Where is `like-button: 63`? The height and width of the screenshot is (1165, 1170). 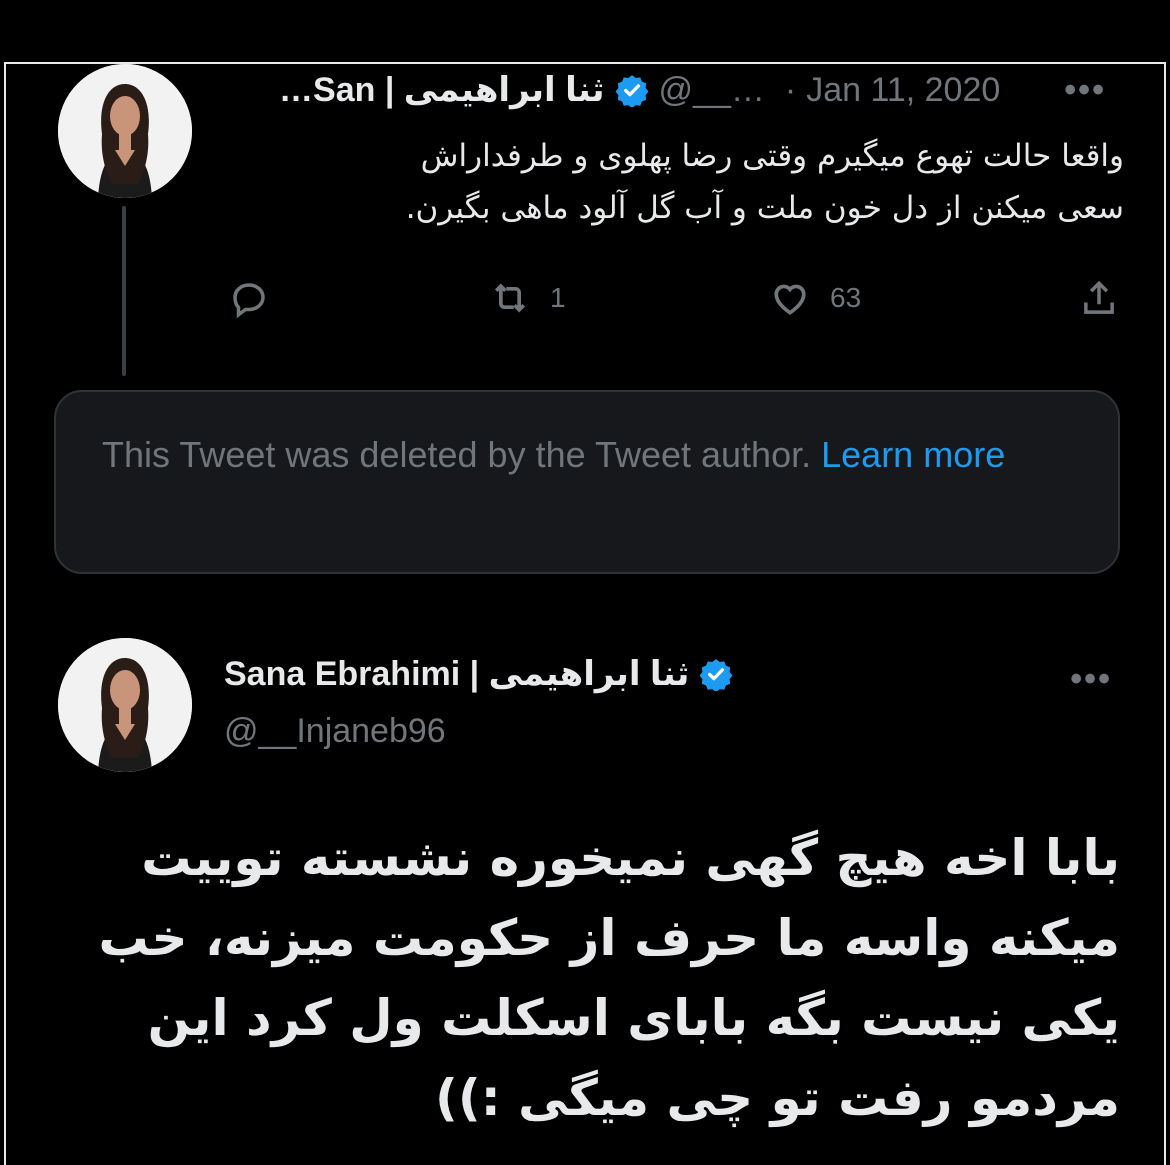 like-button: 63 is located at coordinates (814, 298).